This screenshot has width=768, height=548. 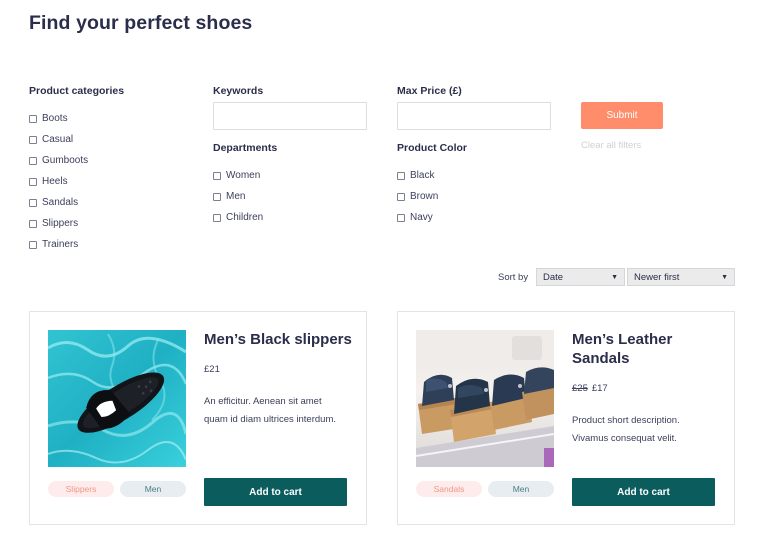 What do you see at coordinates (681, 277) in the screenshot?
I see `sort-order-select: Newer first ▼` at bounding box center [681, 277].